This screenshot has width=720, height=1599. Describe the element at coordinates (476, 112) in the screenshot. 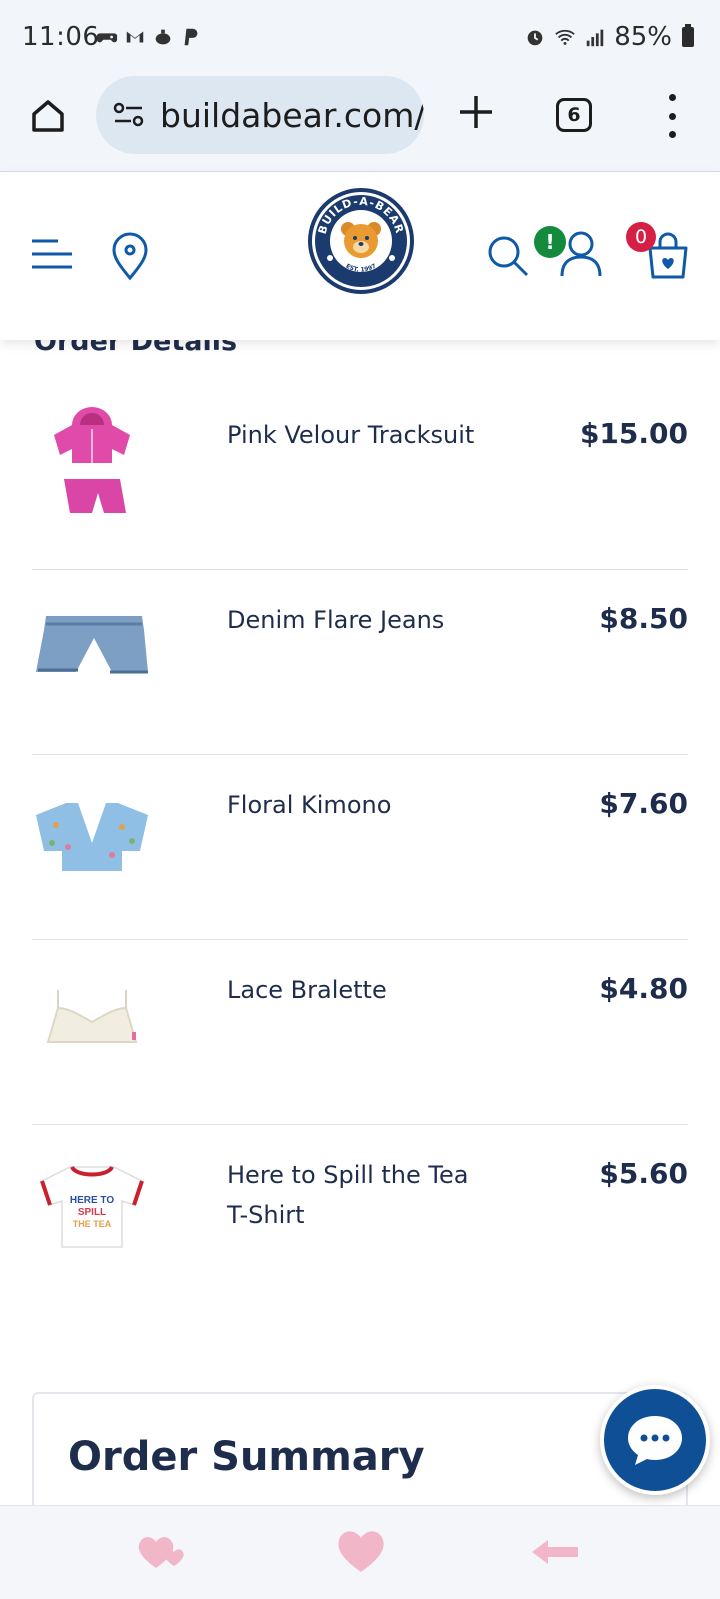

I see `new-tab-icon` at that location.